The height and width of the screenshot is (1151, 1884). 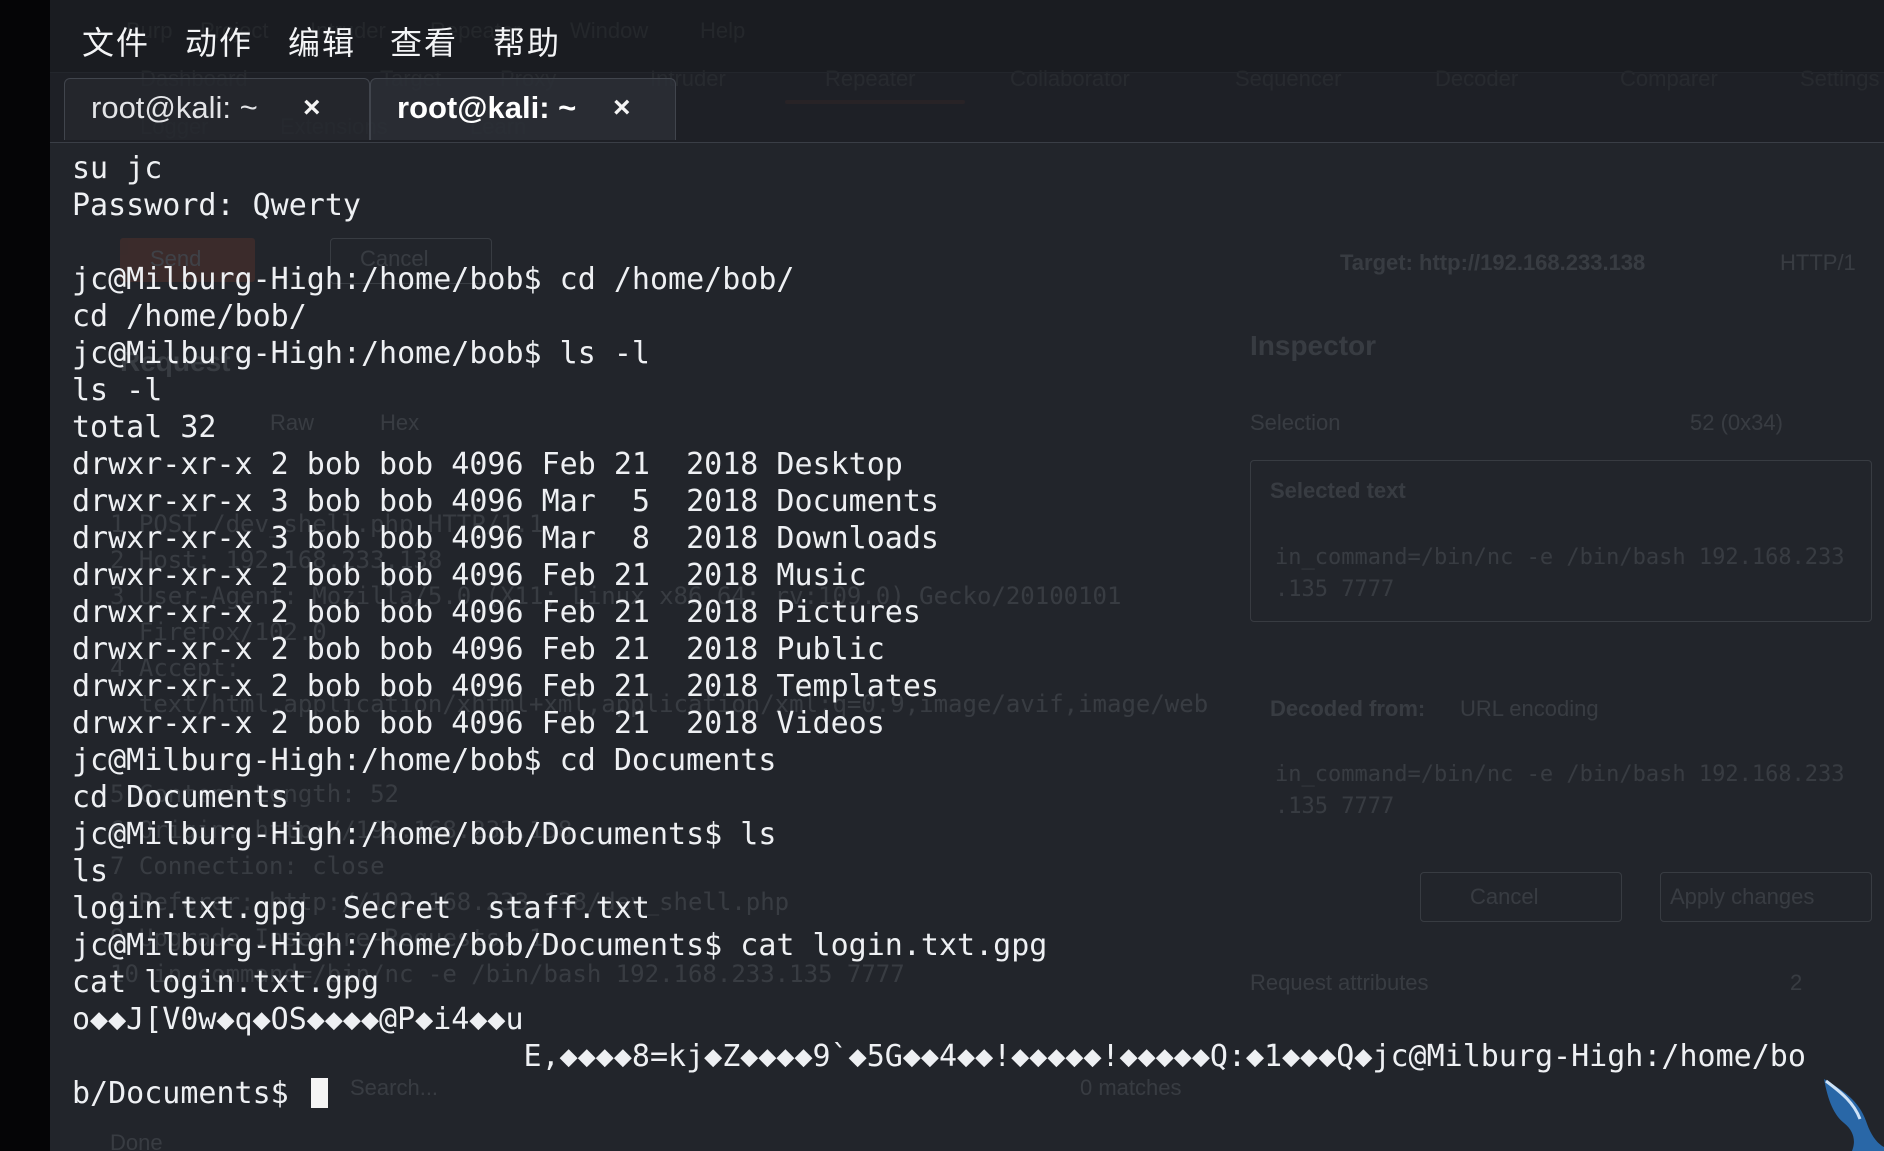 I want to click on menu-help: 帮助, so click(x=527, y=41).